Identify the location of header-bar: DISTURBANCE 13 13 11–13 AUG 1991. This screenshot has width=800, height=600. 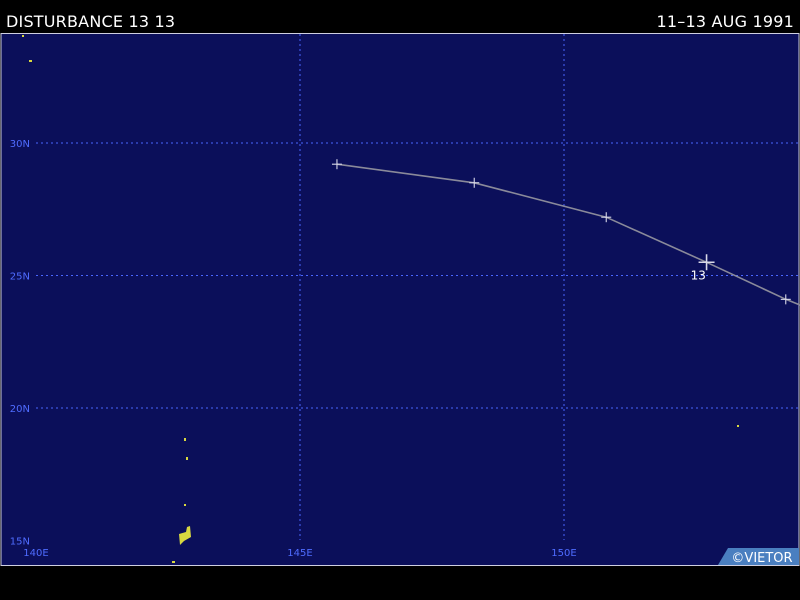
(400, 16).